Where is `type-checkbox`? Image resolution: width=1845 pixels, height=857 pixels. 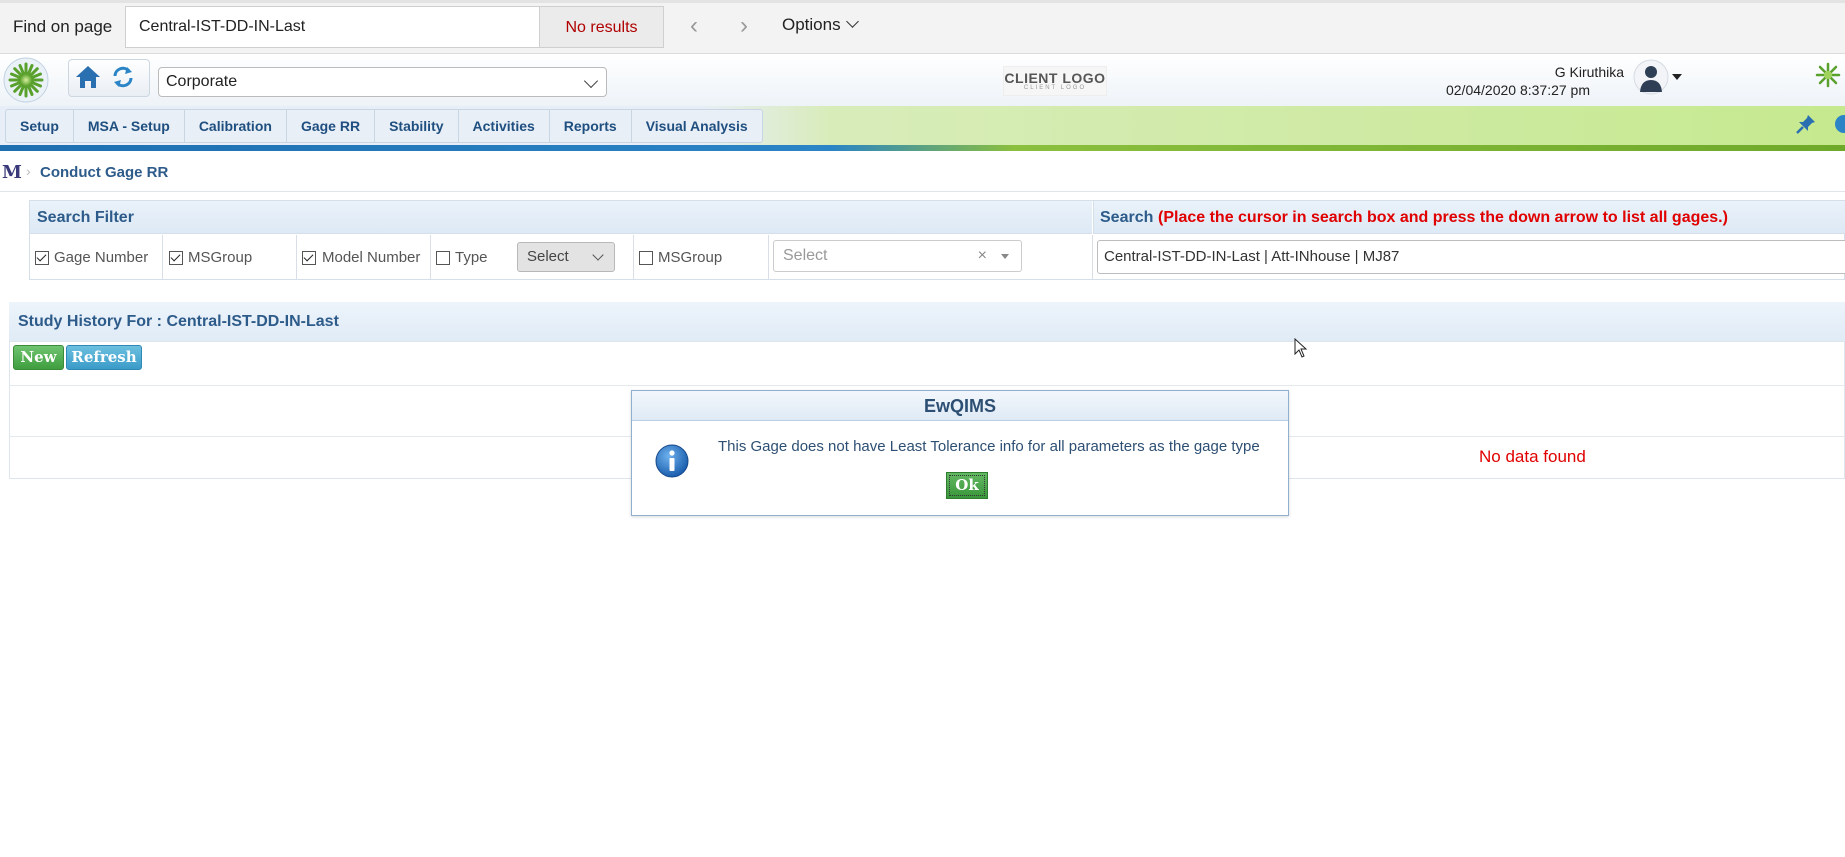 type-checkbox is located at coordinates (443, 258).